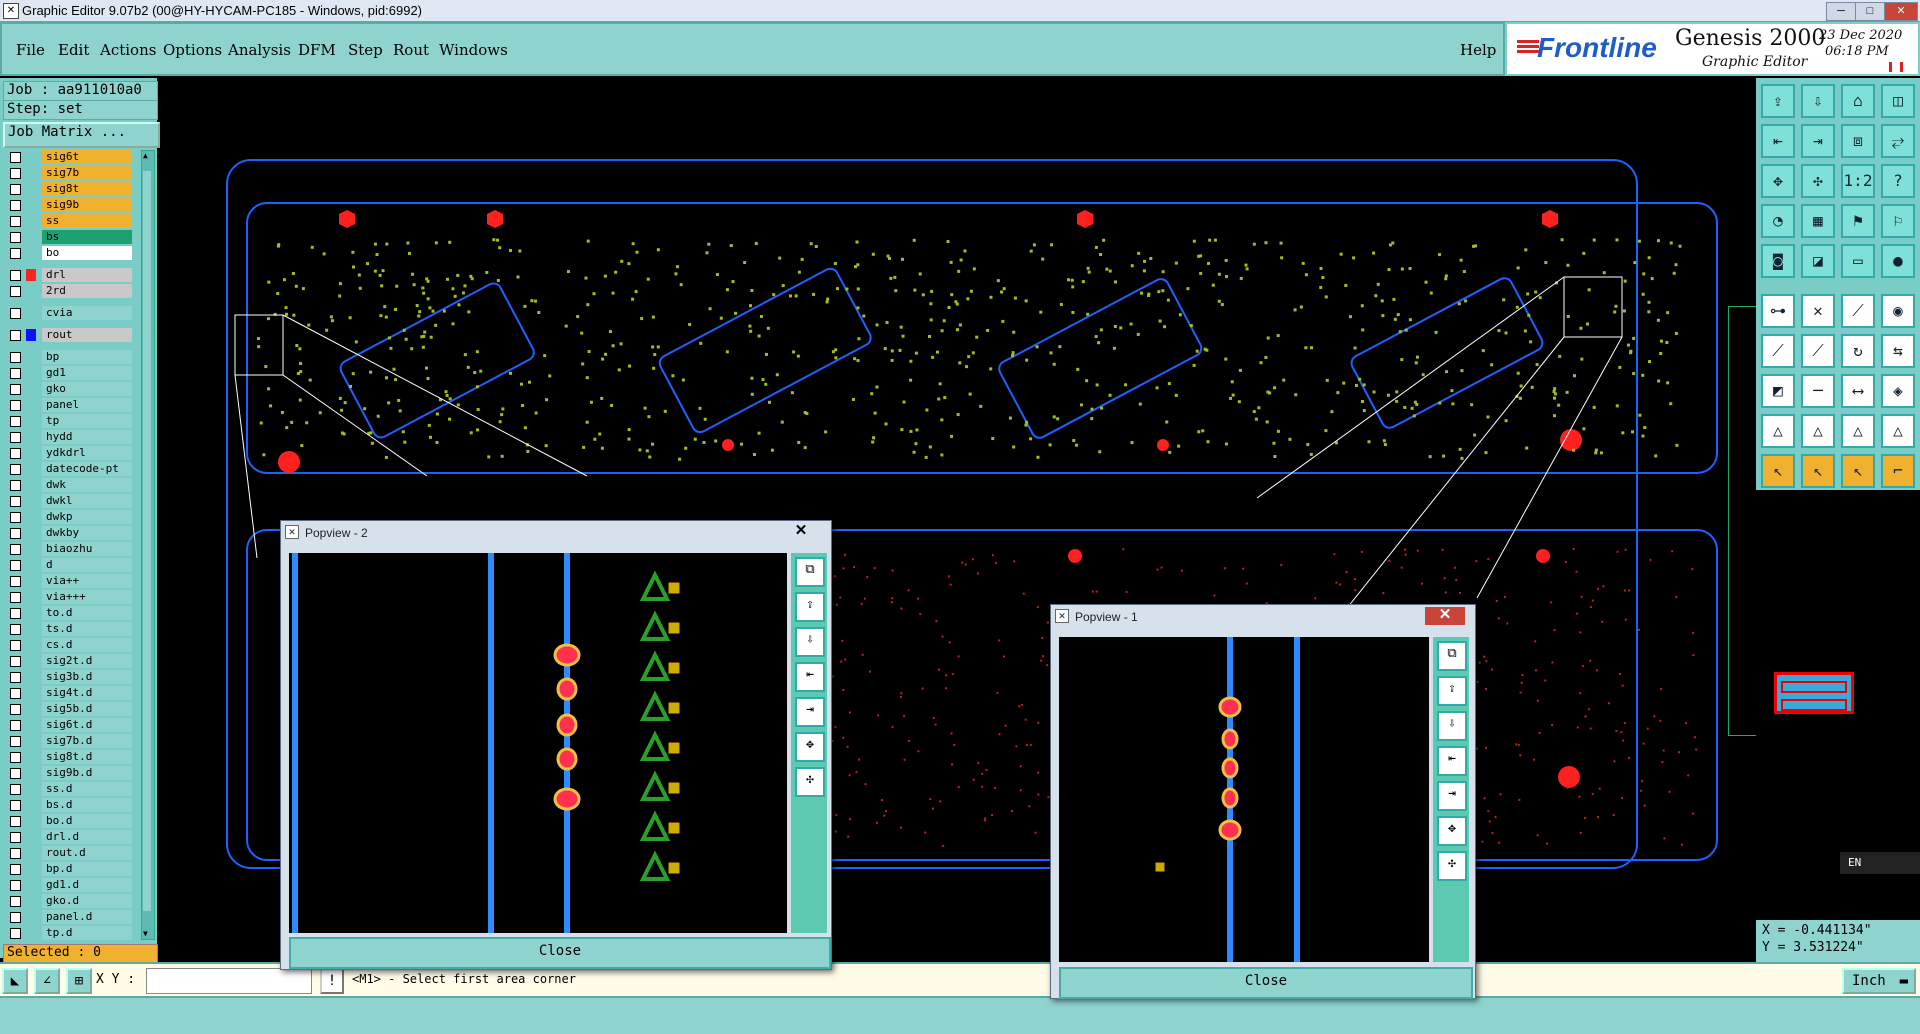 This screenshot has height=1034, width=1920. What do you see at coordinates (147, 934) in the screenshot?
I see `scroll-down-icon: ▼` at bounding box center [147, 934].